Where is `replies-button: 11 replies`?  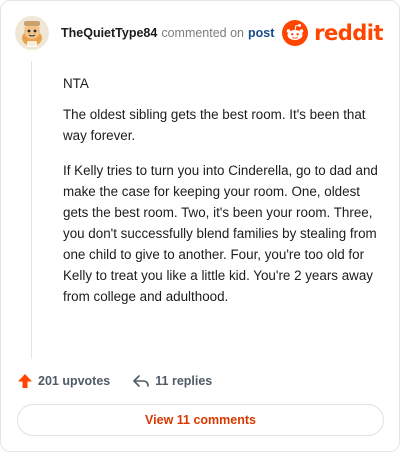 replies-button: 11 replies is located at coordinates (172, 381).